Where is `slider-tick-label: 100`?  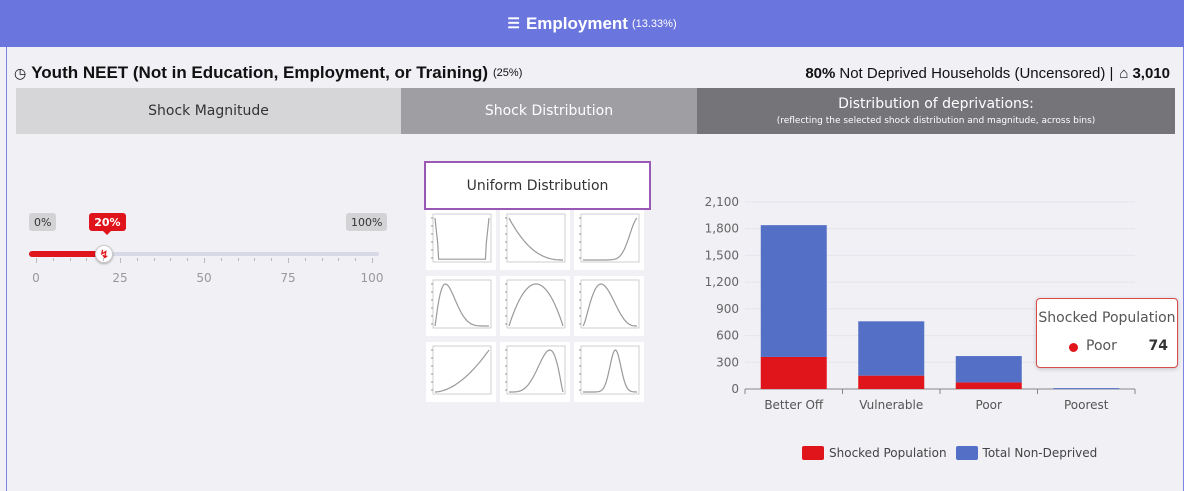
slider-tick-label: 100 is located at coordinates (372, 278).